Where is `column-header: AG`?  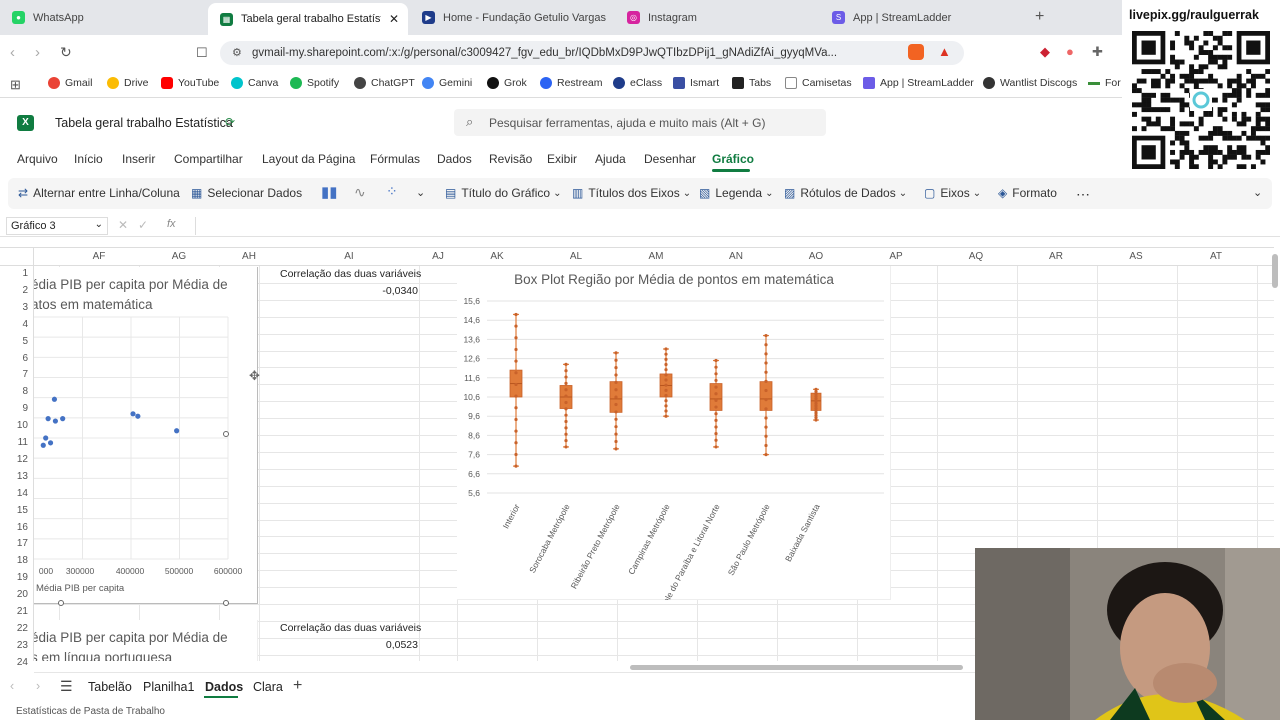
column-header: AG is located at coordinates (179, 256).